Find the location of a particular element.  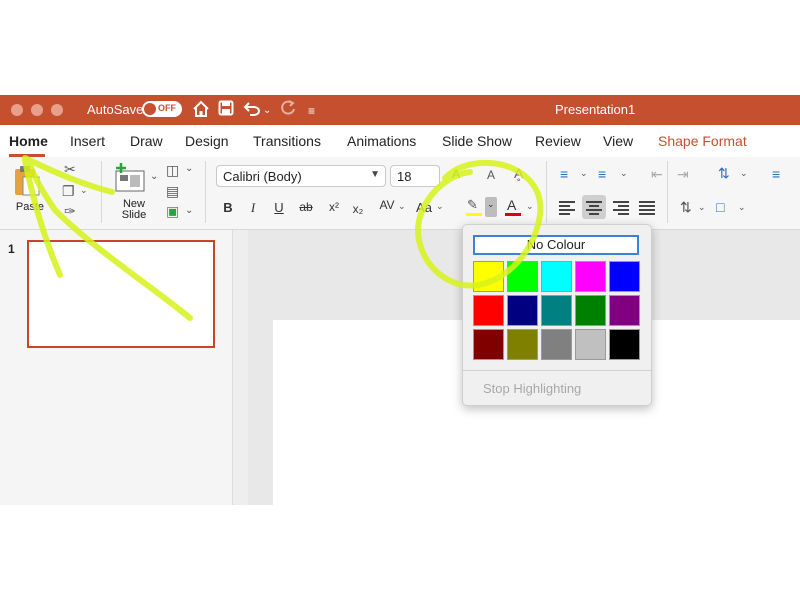

chevron-down-icon: ▼ is located at coordinates (375, 174).